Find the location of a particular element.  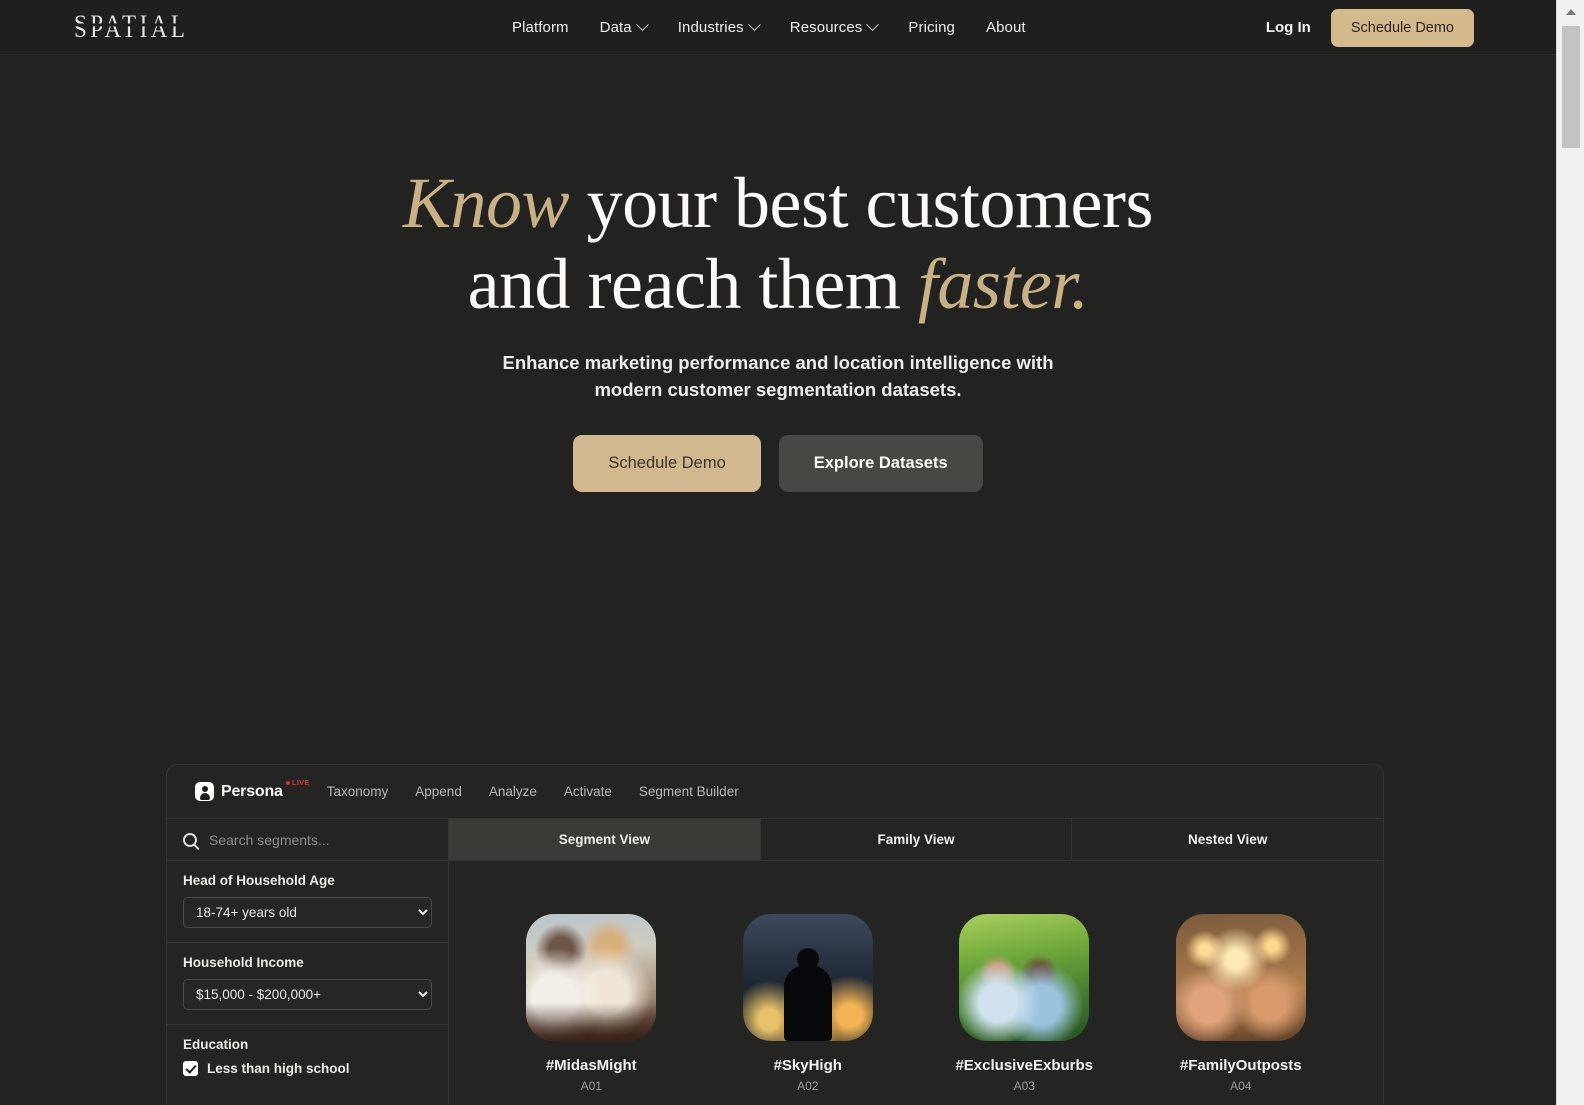

education-option-row: Less than high school is located at coordinates (307, 1068).